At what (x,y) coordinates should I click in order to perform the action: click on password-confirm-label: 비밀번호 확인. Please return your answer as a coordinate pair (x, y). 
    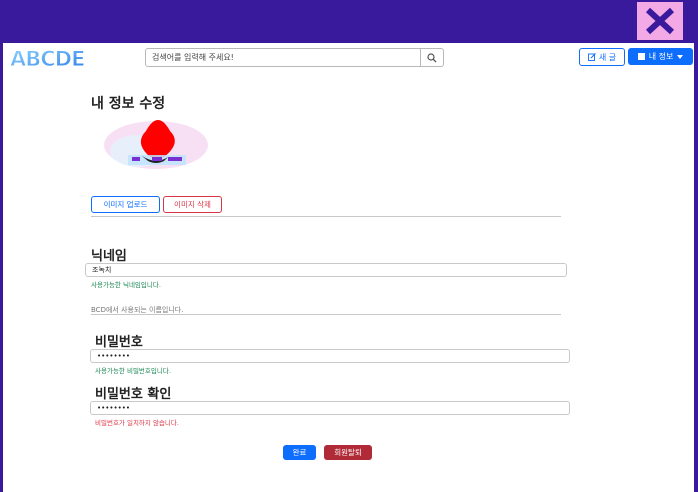
    Looking at the image, I should click on (133, 394).